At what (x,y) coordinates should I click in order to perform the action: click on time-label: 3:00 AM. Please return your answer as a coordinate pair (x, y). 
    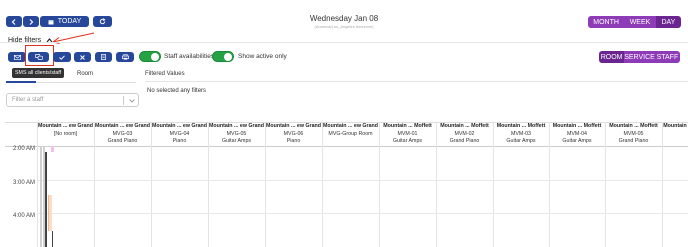
    Looking at the image, I should click on (24, 183).